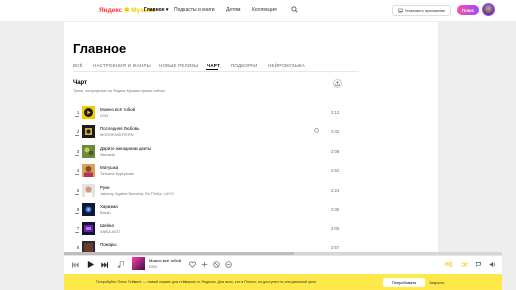 This screenshot has width=516, height=290. I want to click on track-artist: MORGENSHTERN, so click(117, 134).